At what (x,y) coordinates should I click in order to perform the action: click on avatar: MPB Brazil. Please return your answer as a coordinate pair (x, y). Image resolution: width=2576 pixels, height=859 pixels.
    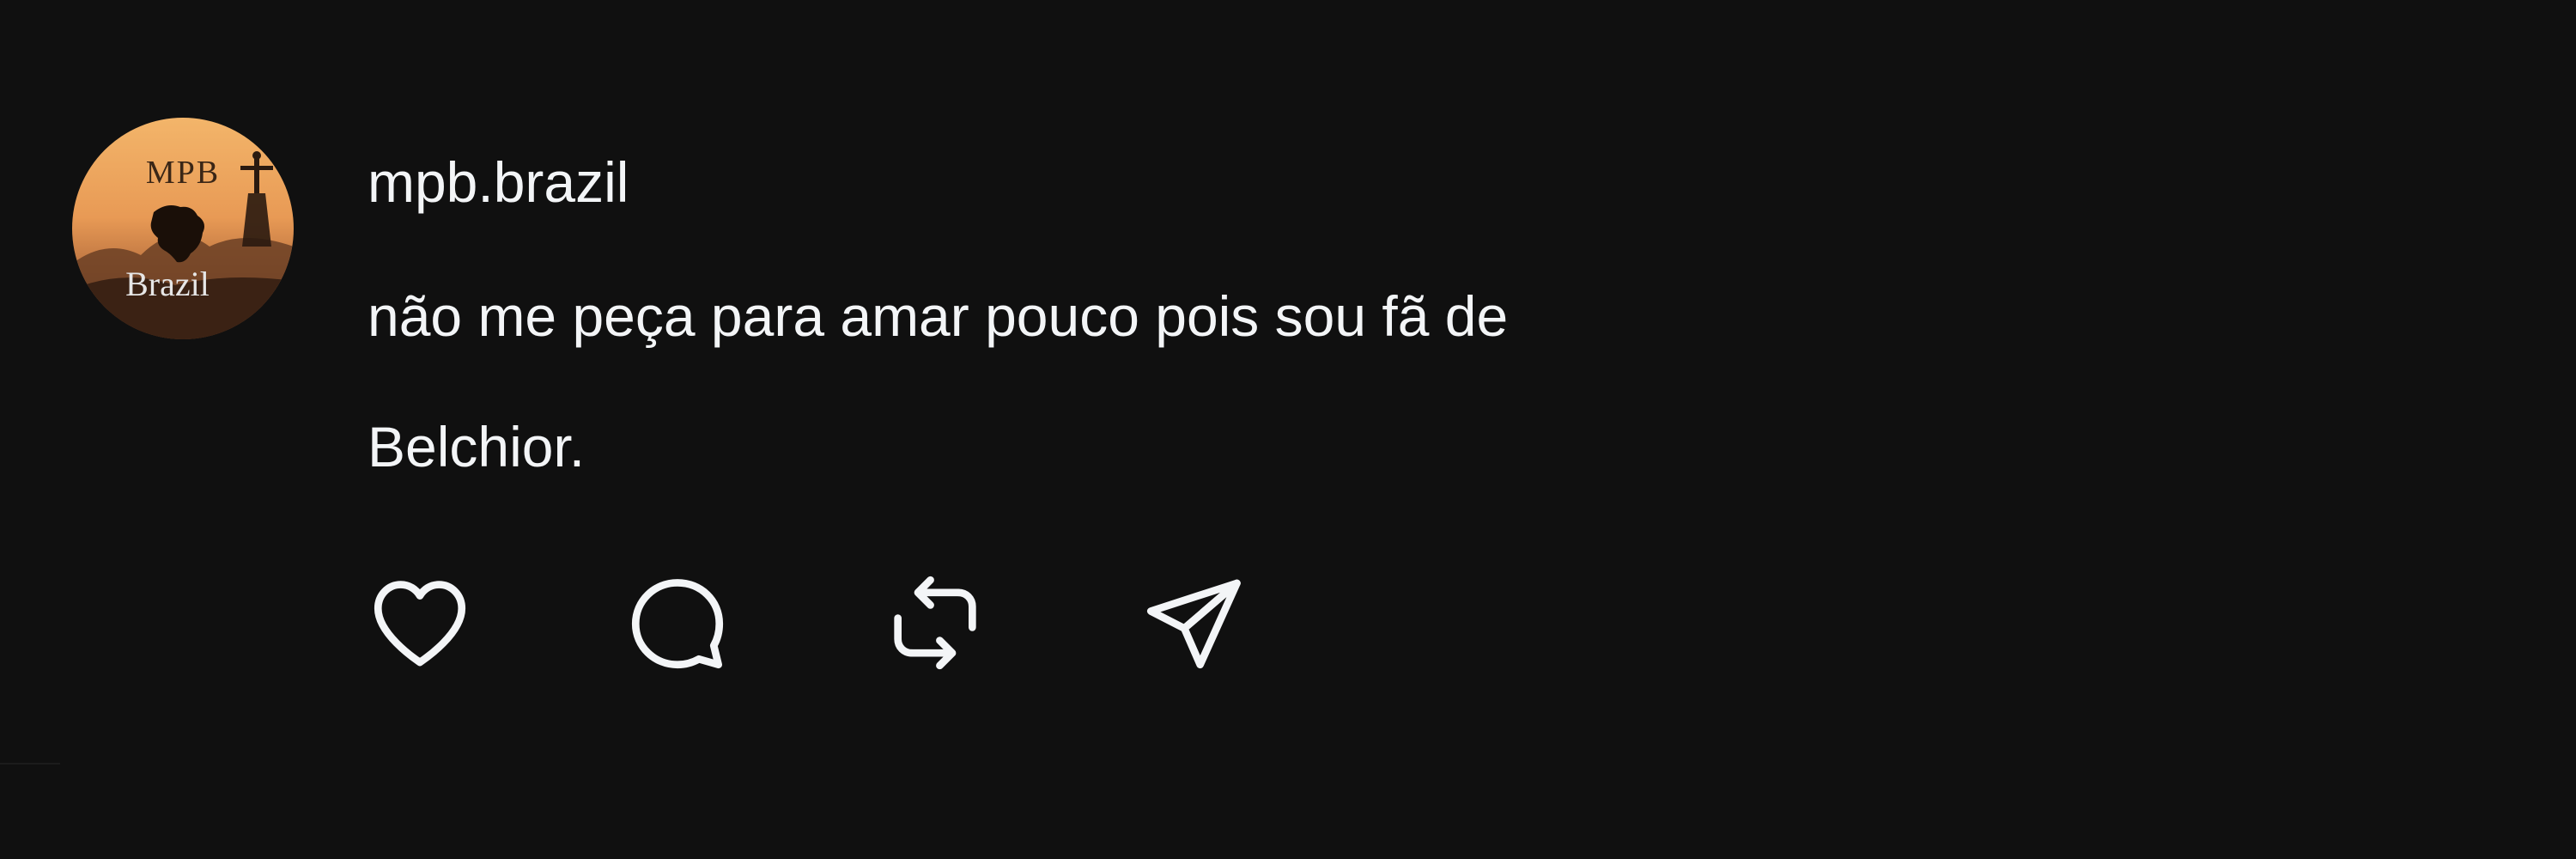
    Looking at the image, I should click on (183, 229).